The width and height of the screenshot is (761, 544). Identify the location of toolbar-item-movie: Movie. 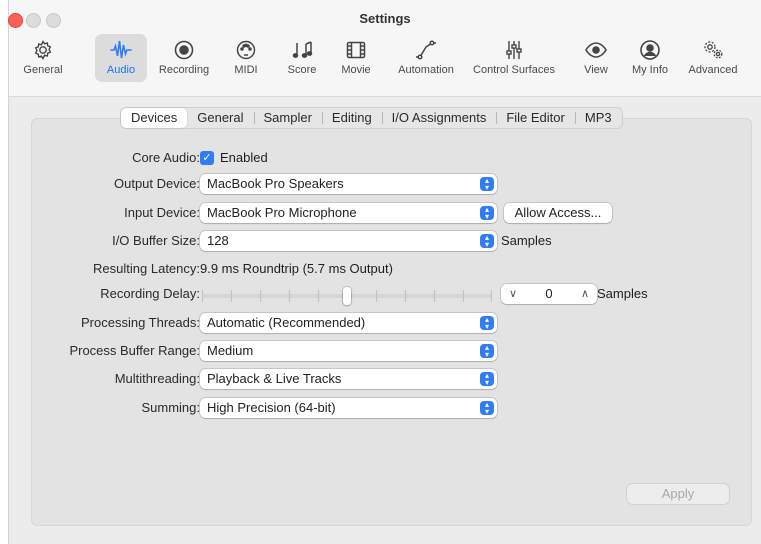
(356, 58).